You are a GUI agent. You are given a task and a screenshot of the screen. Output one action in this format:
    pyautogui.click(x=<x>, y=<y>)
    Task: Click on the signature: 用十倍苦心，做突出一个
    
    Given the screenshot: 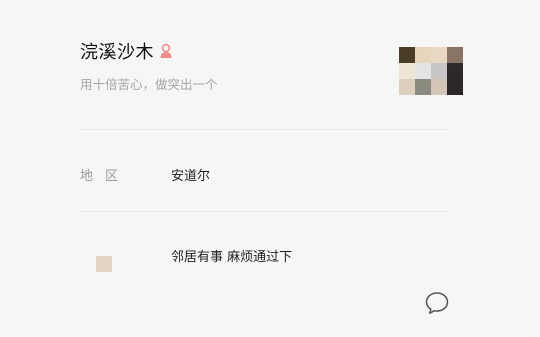 What is the action you would take?
    pyautogui.click(x=149, y=84)
    